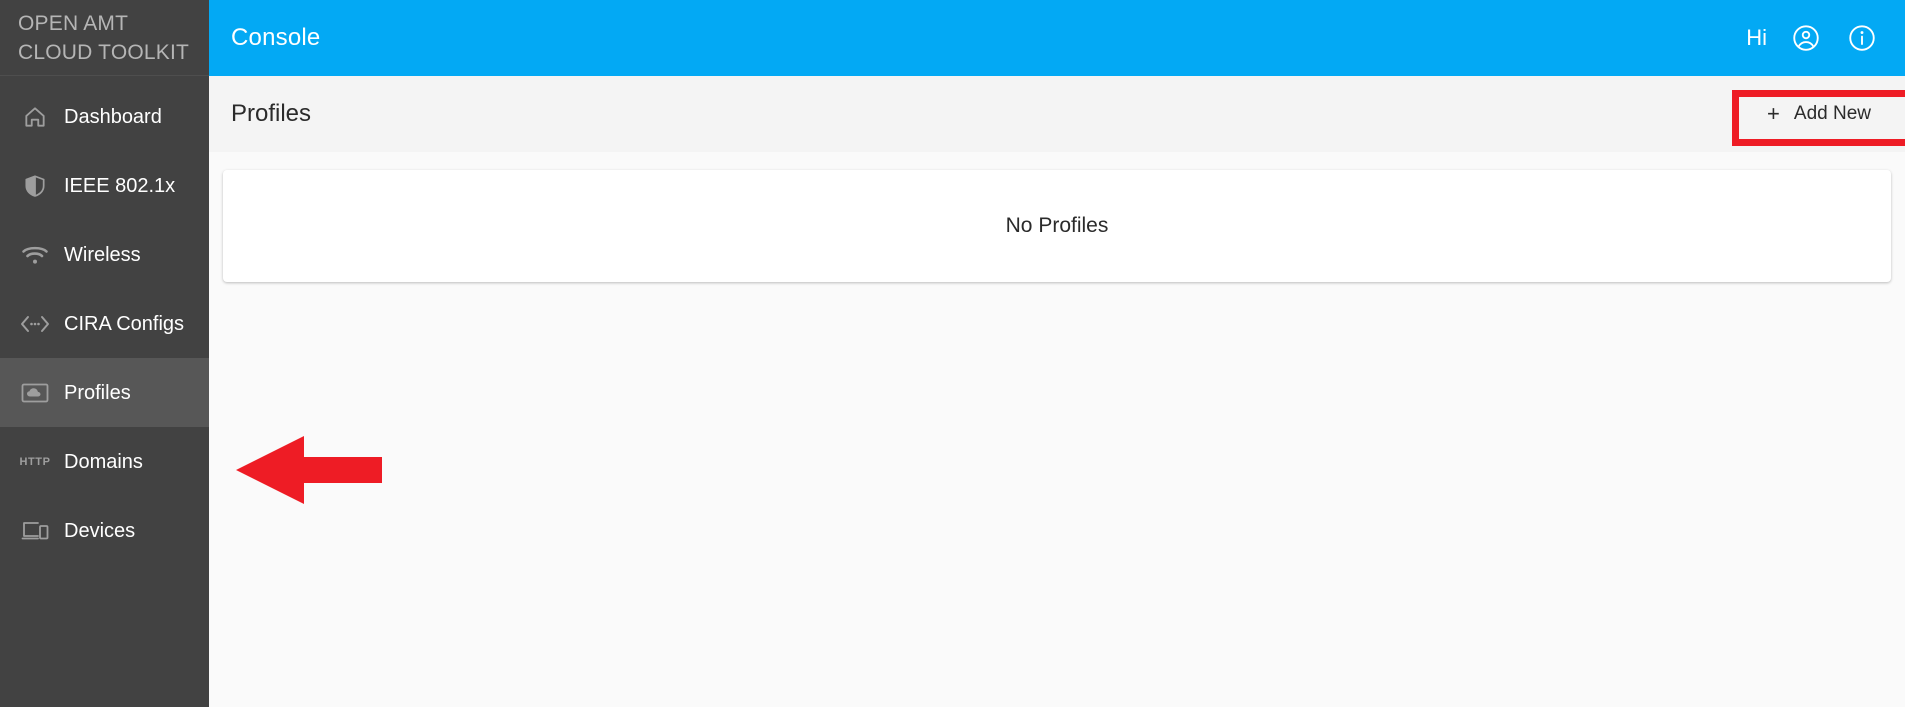 Image resolution: width=1905 pixels, height=707 pixels. What do you see at coordinates (35, 531) in the screenshot?
I see `devices-icon` at bounding box center [35, 531].